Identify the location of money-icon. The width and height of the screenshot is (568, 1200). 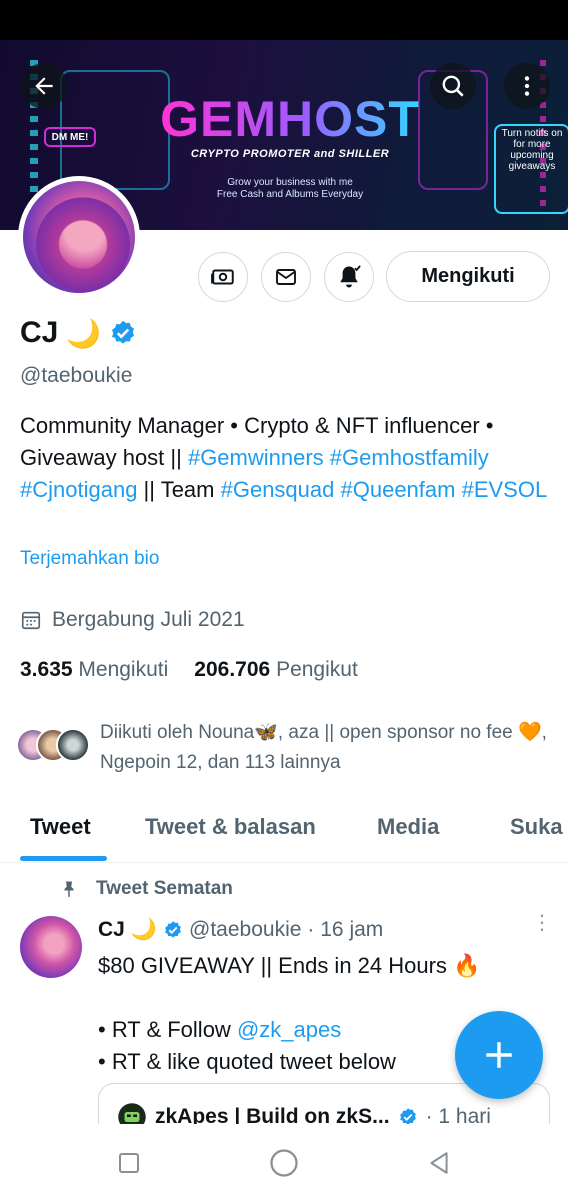
(222, 277).